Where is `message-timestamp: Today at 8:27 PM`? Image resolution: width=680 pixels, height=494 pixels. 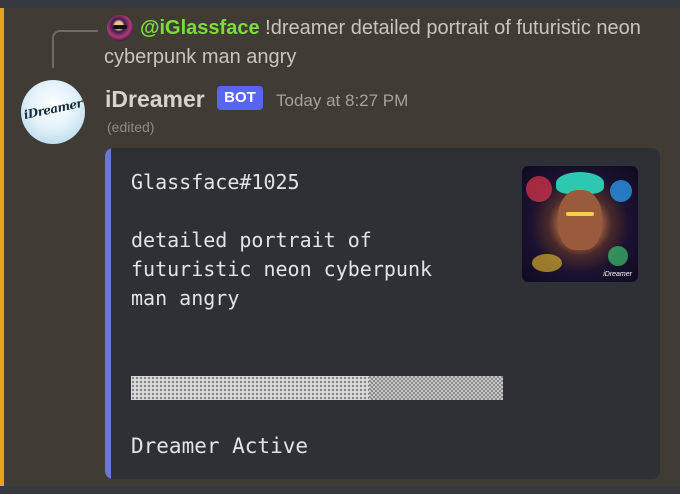 message-timestamp: Today at 8:27 PM is located at coordinates (342, 101).